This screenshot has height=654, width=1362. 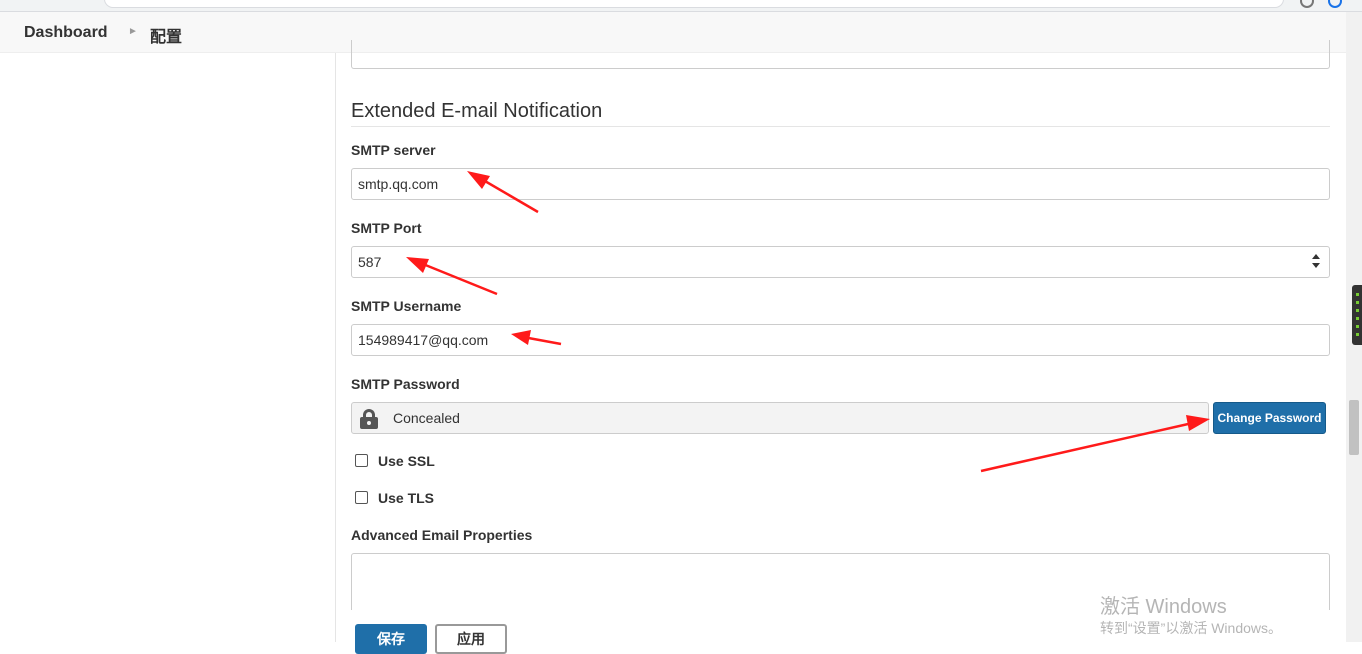 I want to click on profile-icon, so click(x=1307, y=4).